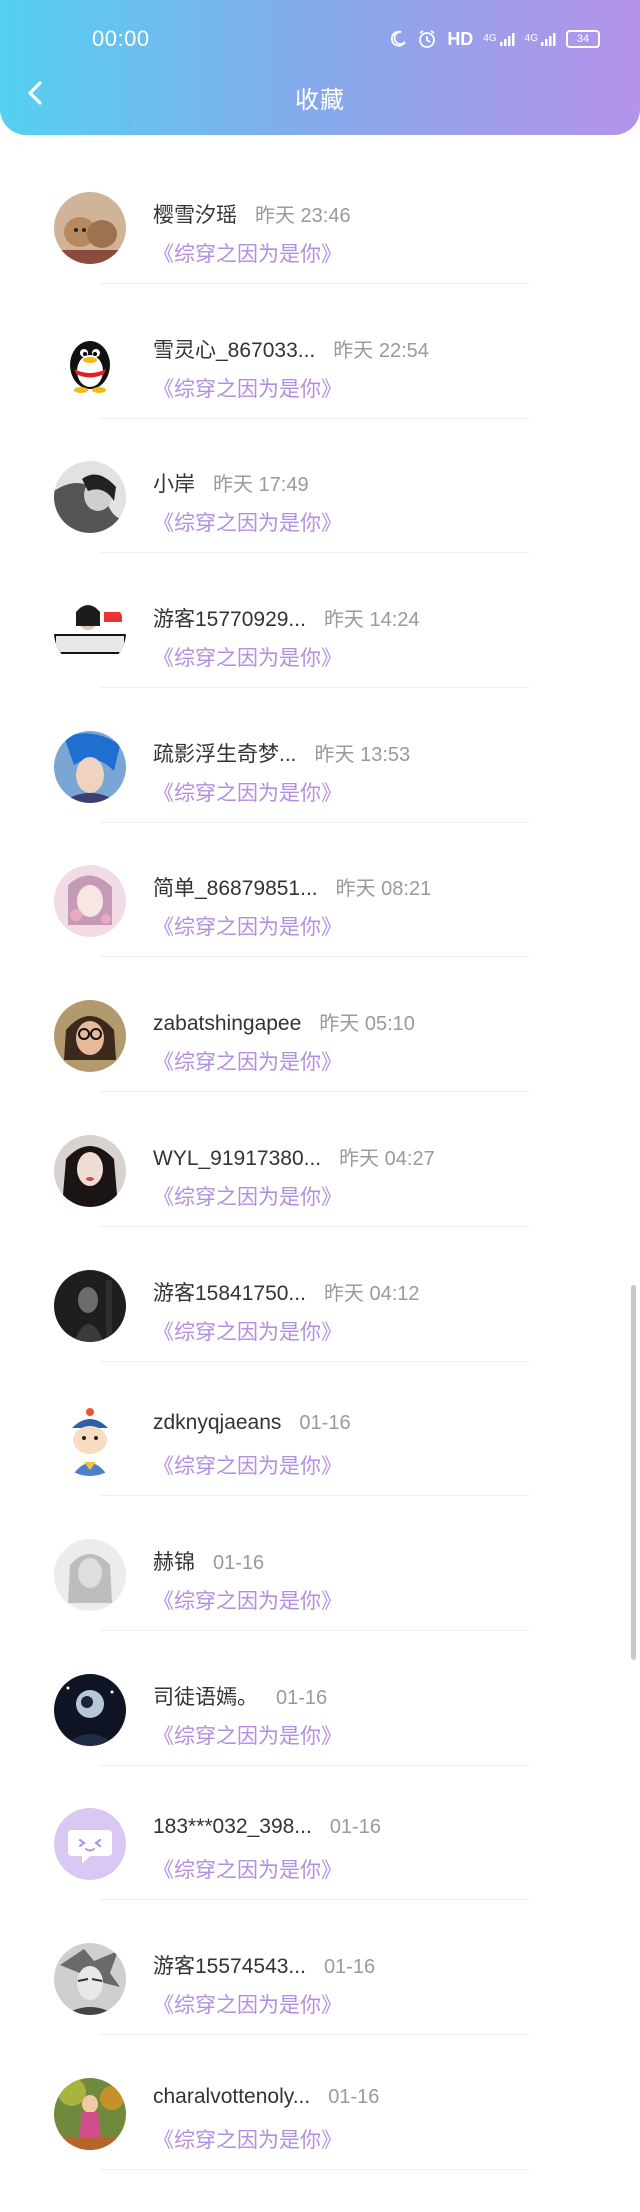 The image size is (640, 2212). What do you see at coordinates (583, 39) in the screenshot?
I see `battery-icon: 34` at bounding box center [583, 39].